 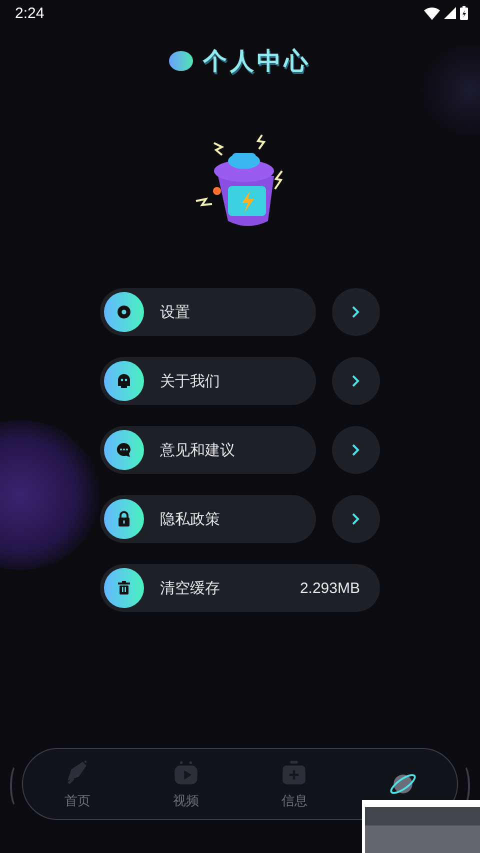 I want to click on gear-icon, so click(x=124, y=312).